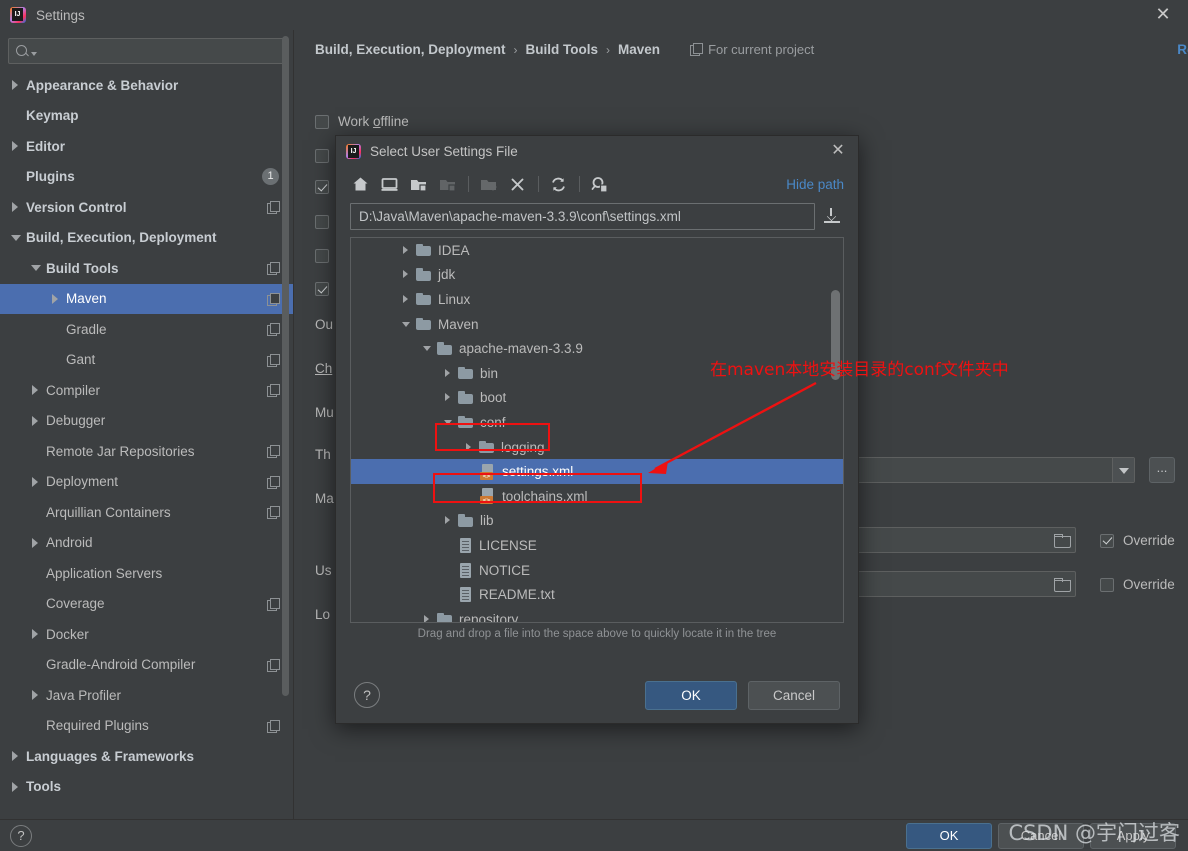 This screenshot has width=1188, height=851. What do you see at coordinates (949, 836) in the screenshot?
I see `settings-ok-button: OK` at bounding box center [949, 836].